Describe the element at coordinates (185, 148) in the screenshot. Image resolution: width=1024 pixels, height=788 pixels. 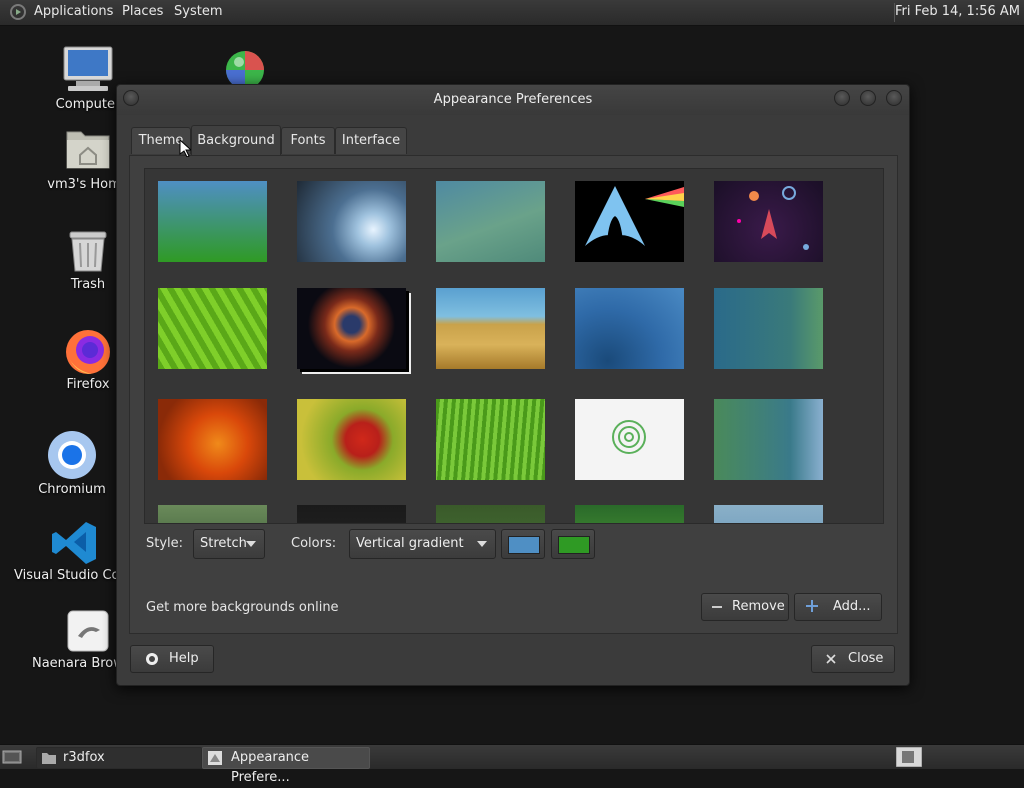
I see `mouse-cursor-icon` at that location.